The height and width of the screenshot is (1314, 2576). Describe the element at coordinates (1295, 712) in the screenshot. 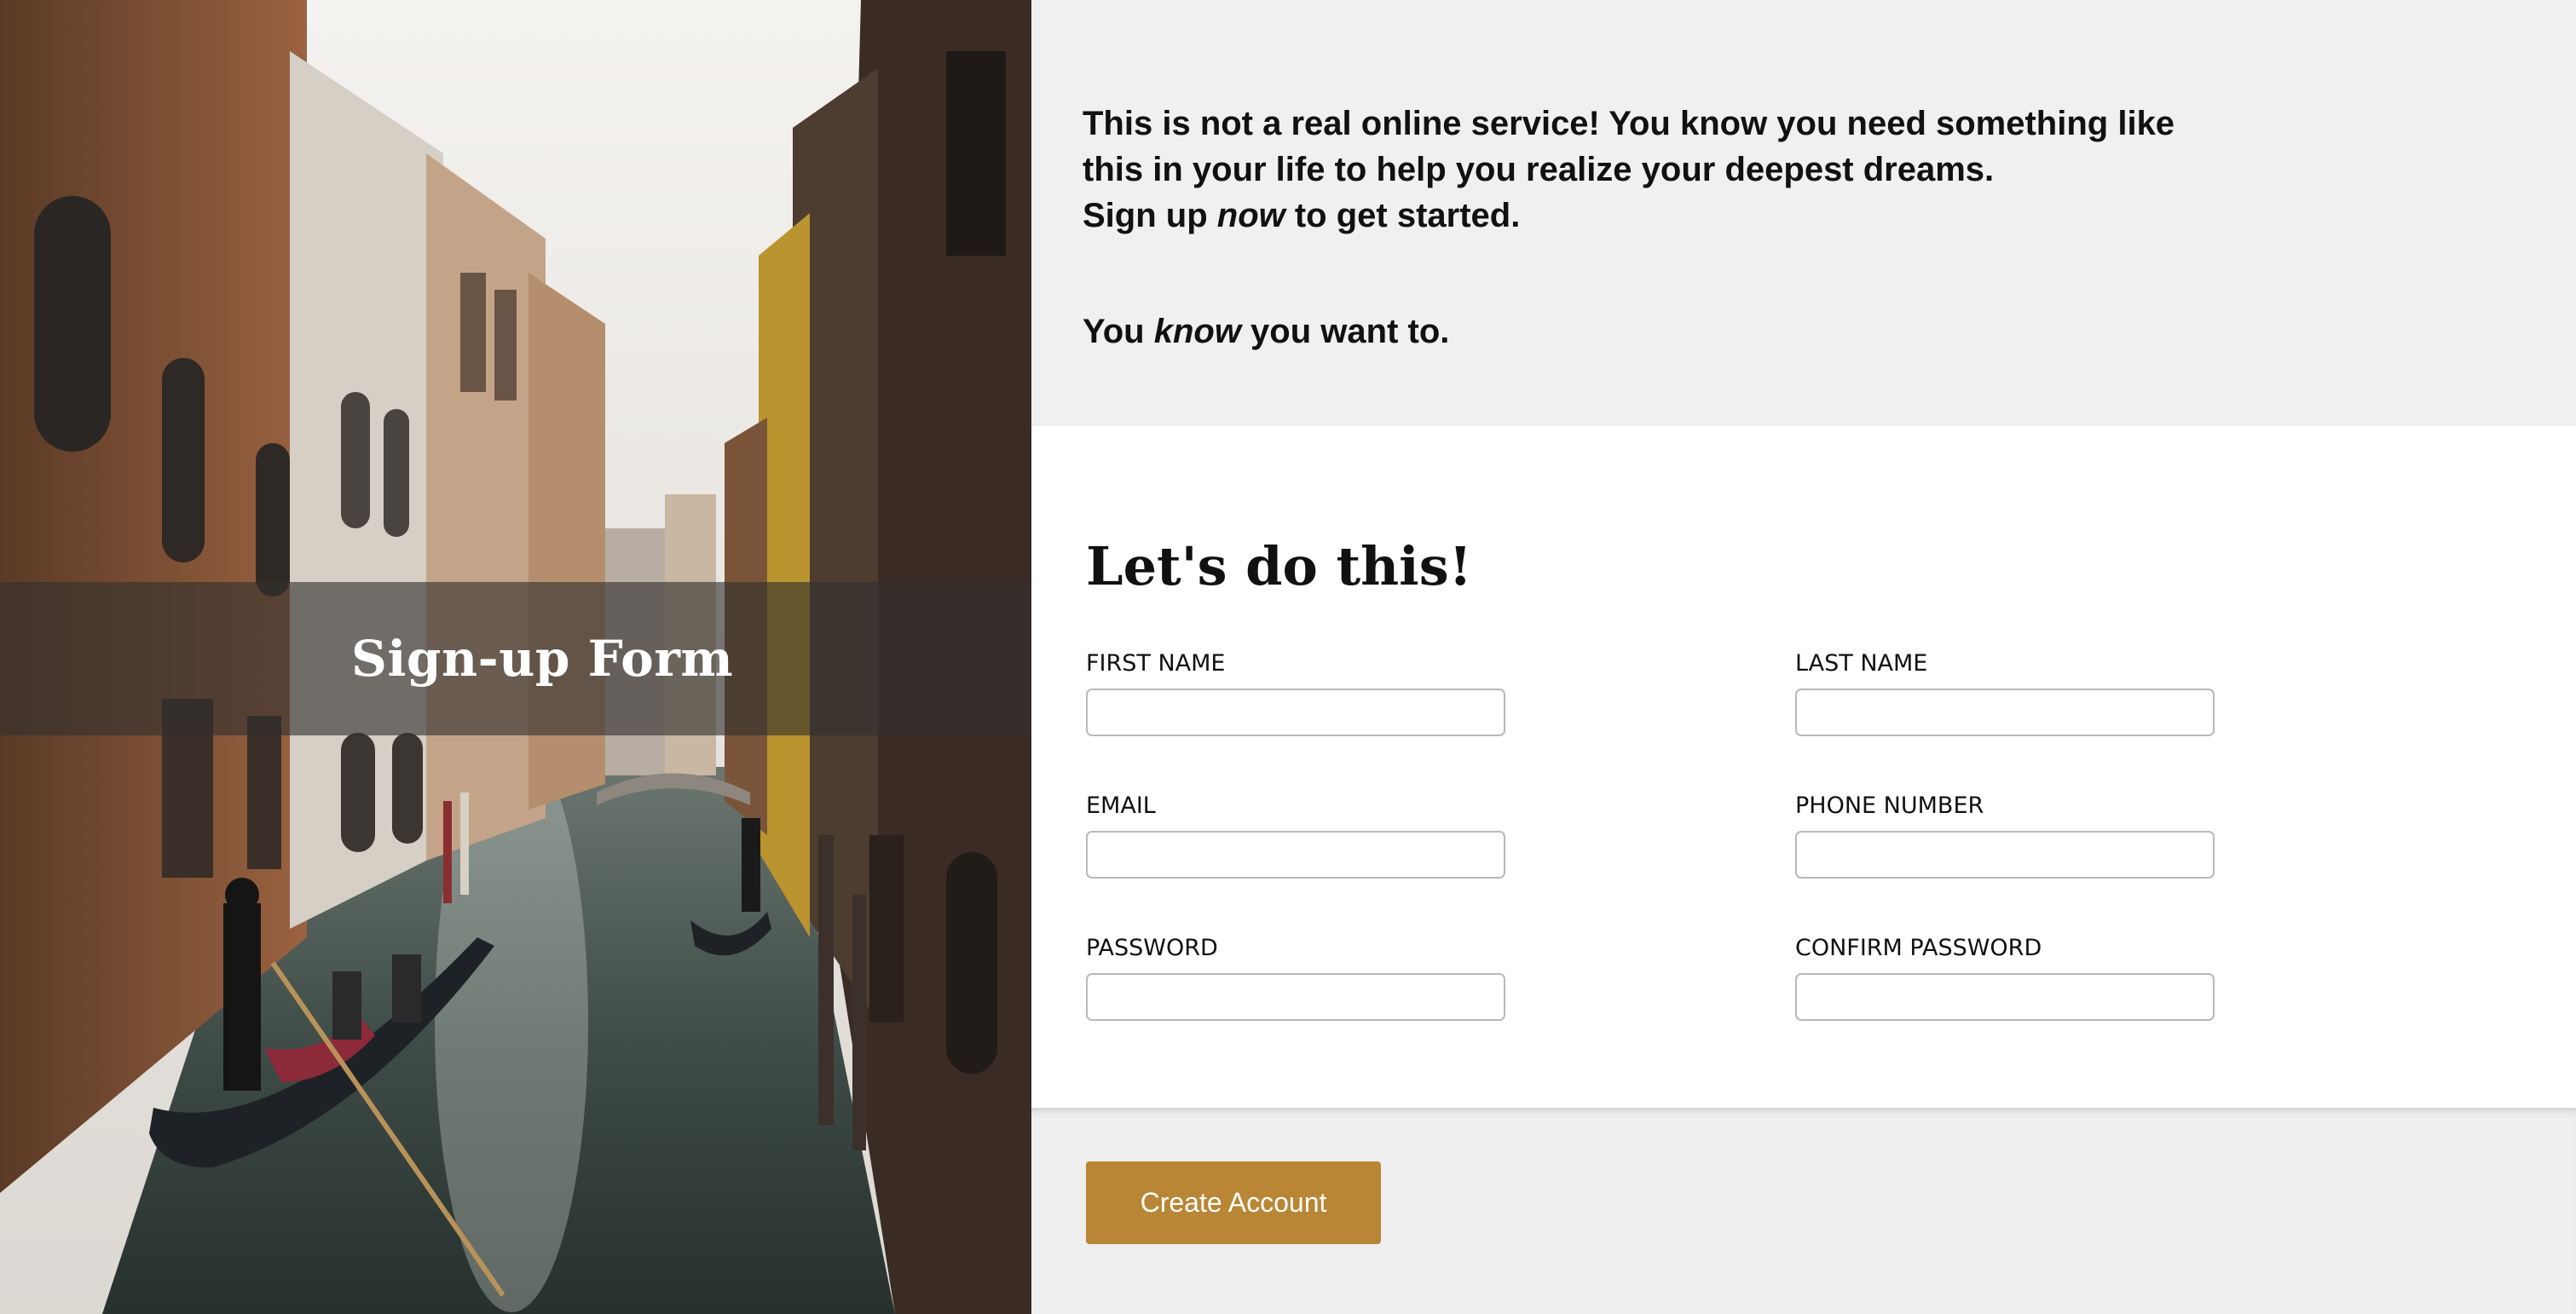

I see `first-name-input` at that location.